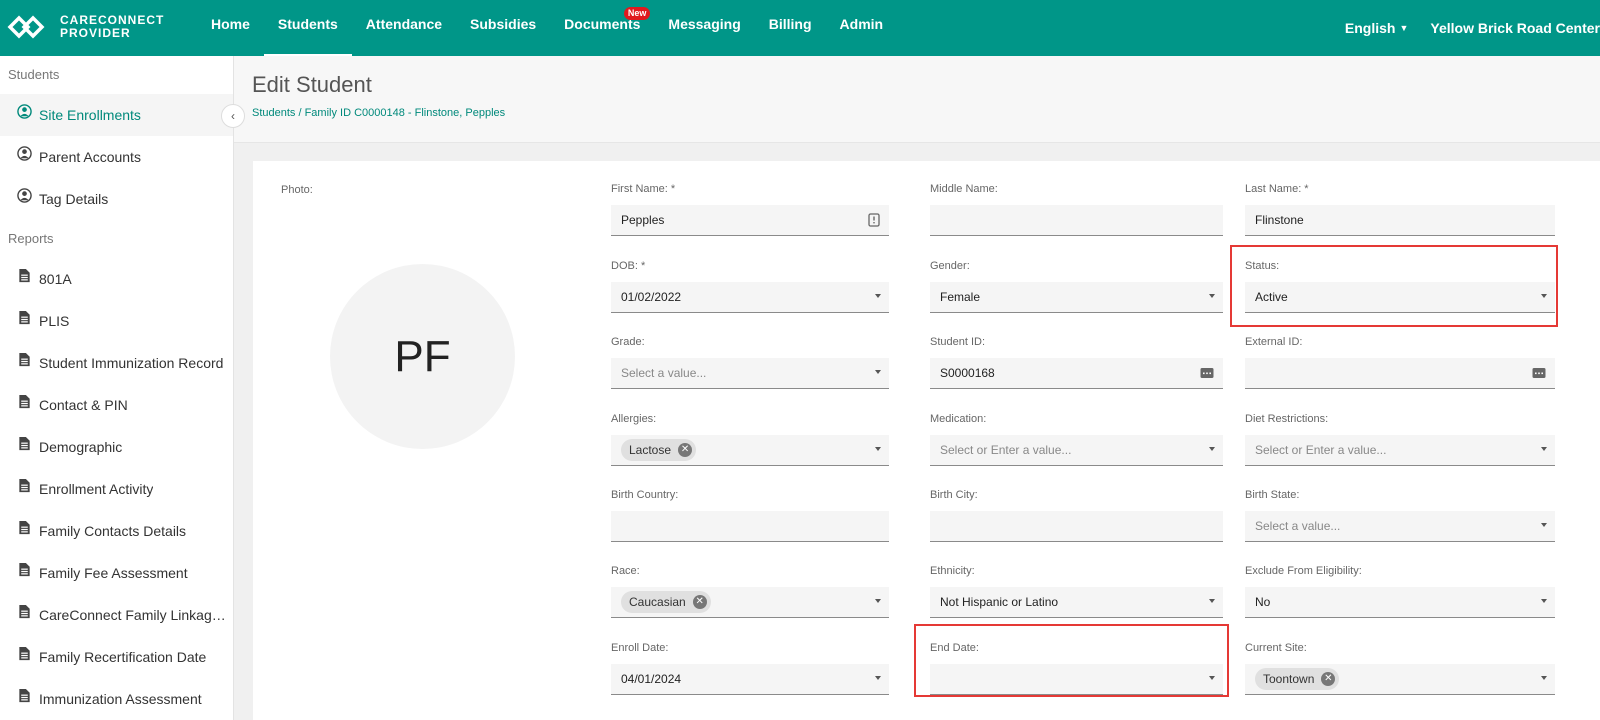  Describe the element at coordinates (750, 297) in the screenshot. I see `dob-select: 01/02/2022` at that location.